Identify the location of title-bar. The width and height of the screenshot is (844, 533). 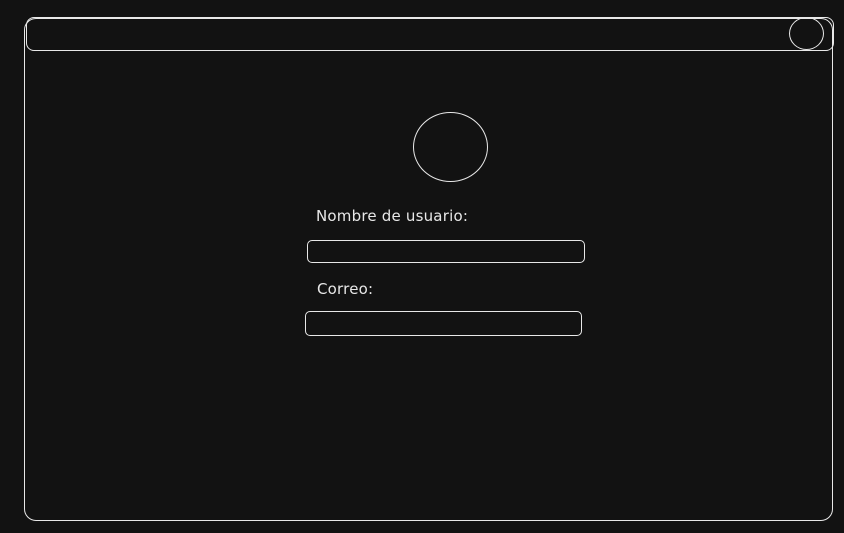
(430, 34).